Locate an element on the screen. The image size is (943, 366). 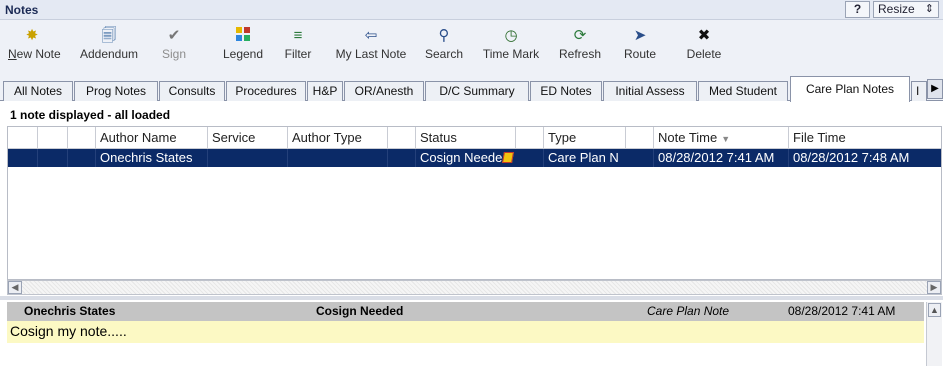
new-note-label: New Note is located at coordinates (34, 54).